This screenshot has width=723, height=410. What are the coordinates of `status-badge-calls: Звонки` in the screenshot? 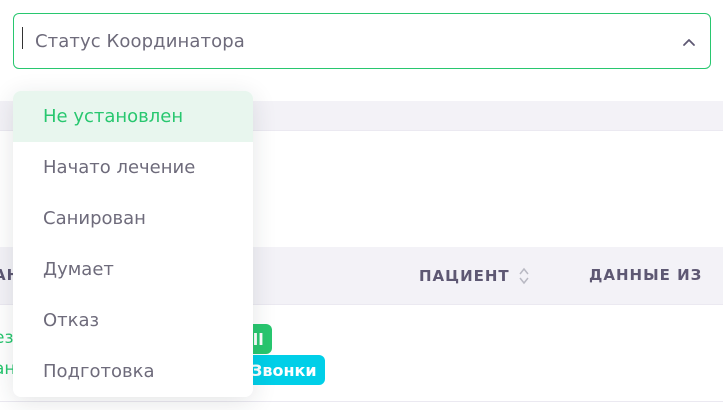 It's located at (284, 370).